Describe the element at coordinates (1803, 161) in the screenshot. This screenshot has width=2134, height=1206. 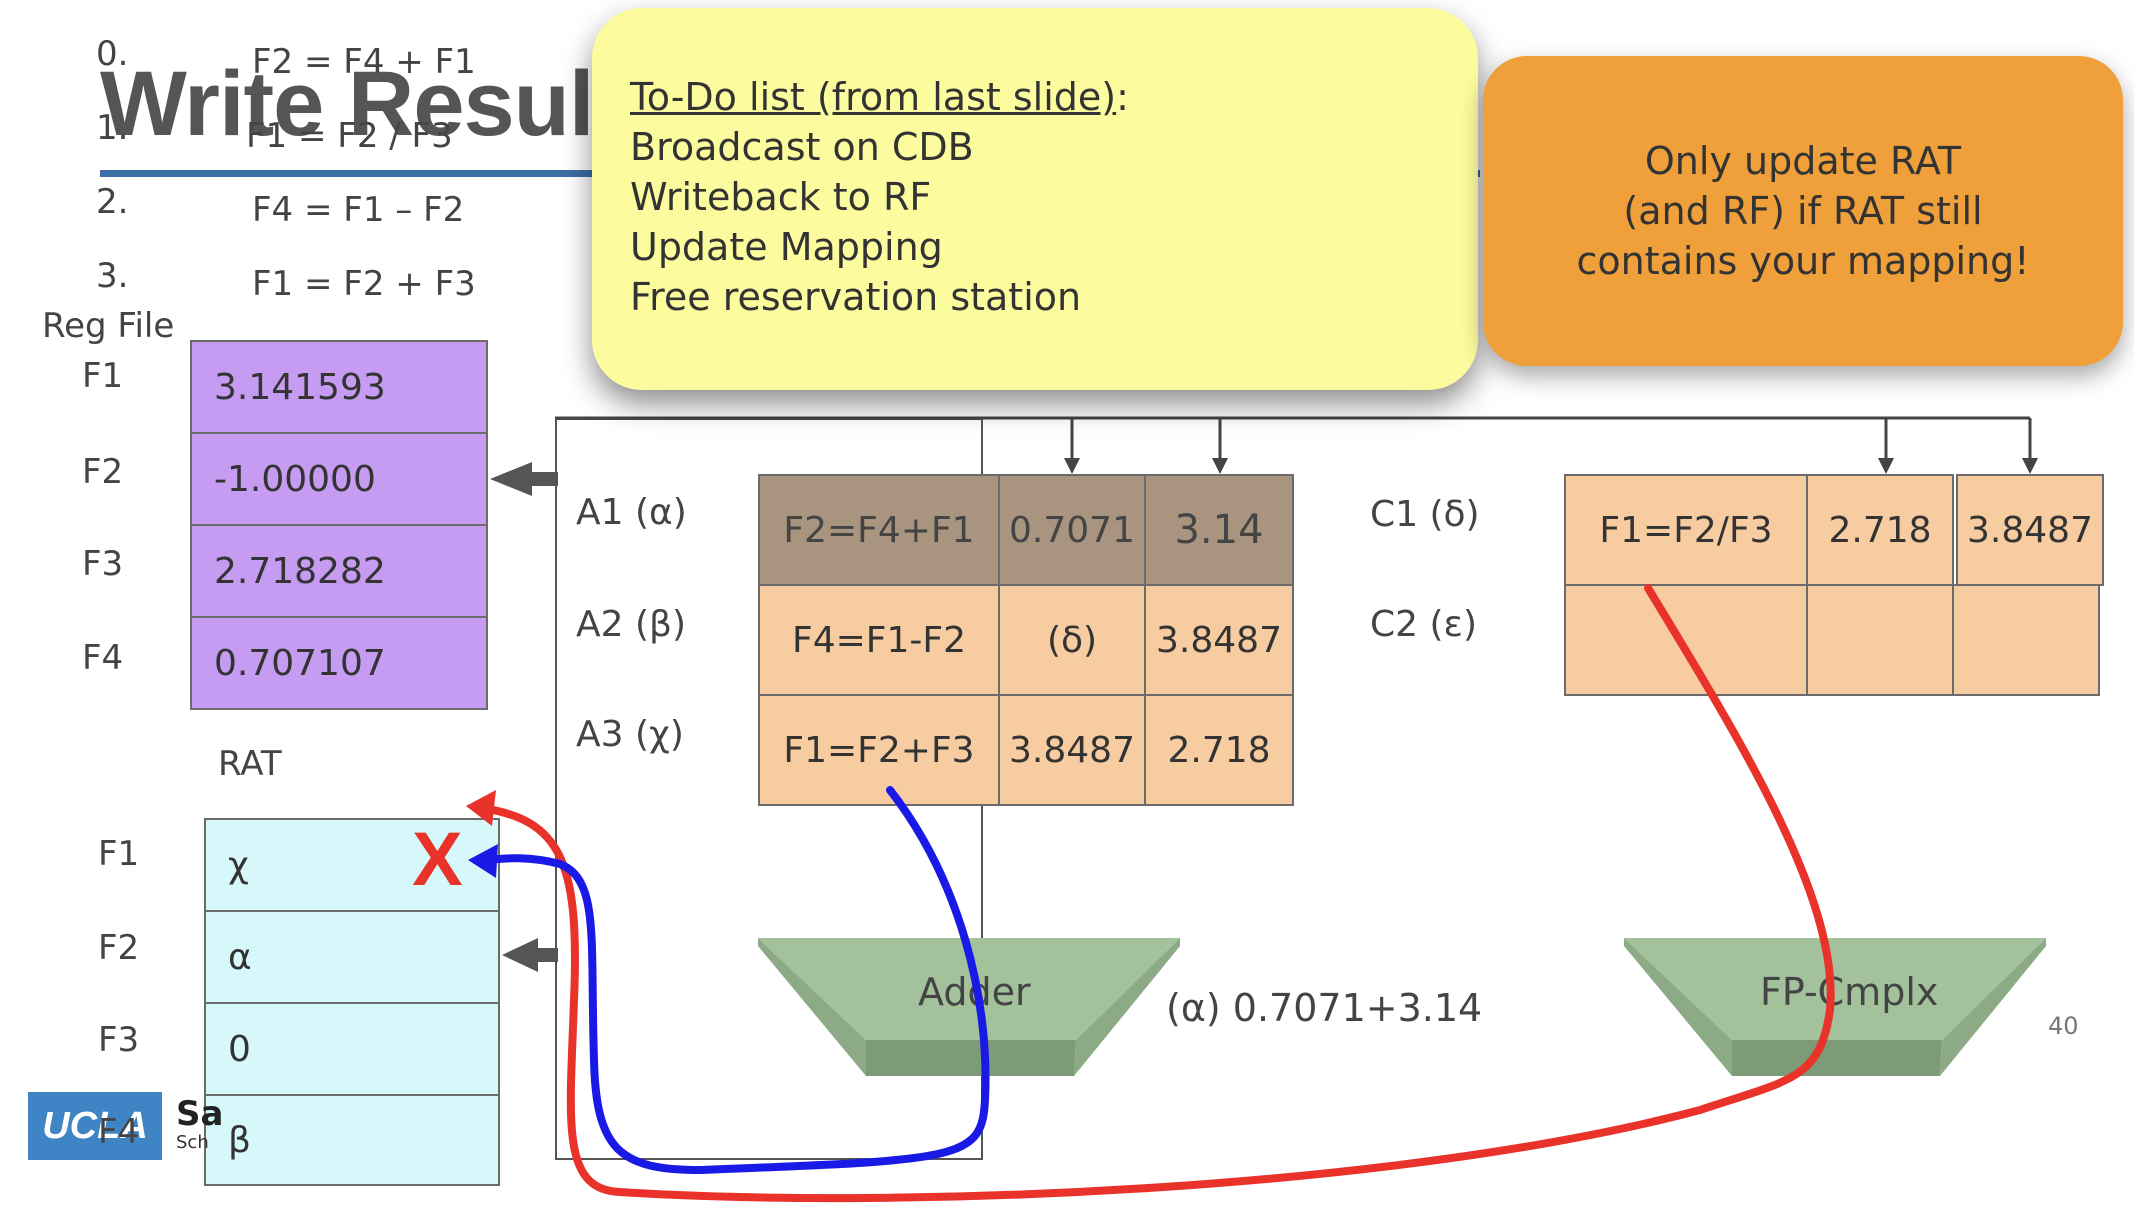
I see `note-line: Only update RAT` at that location.